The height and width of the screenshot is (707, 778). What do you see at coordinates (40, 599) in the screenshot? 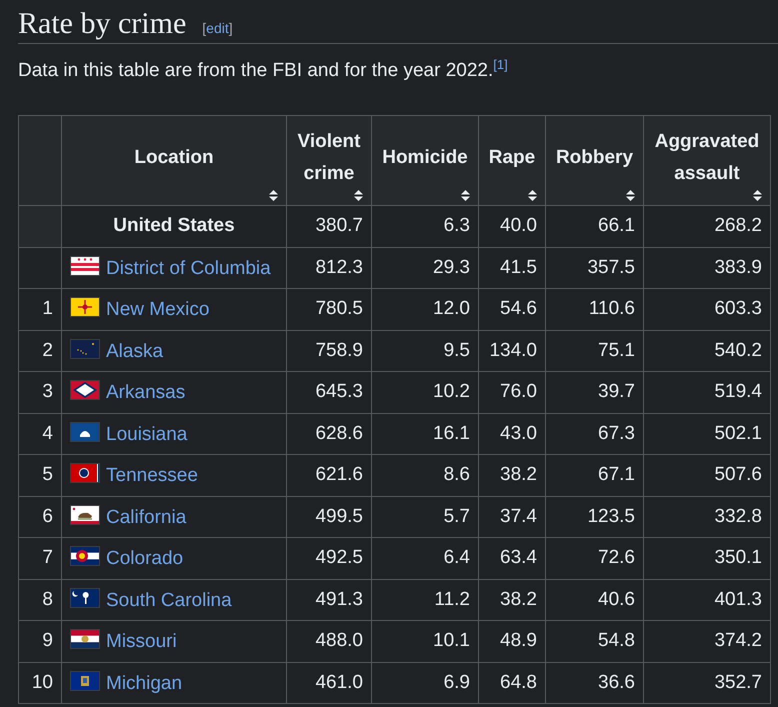
I see `rank-cell: 8` at bounding box center [40, 599].